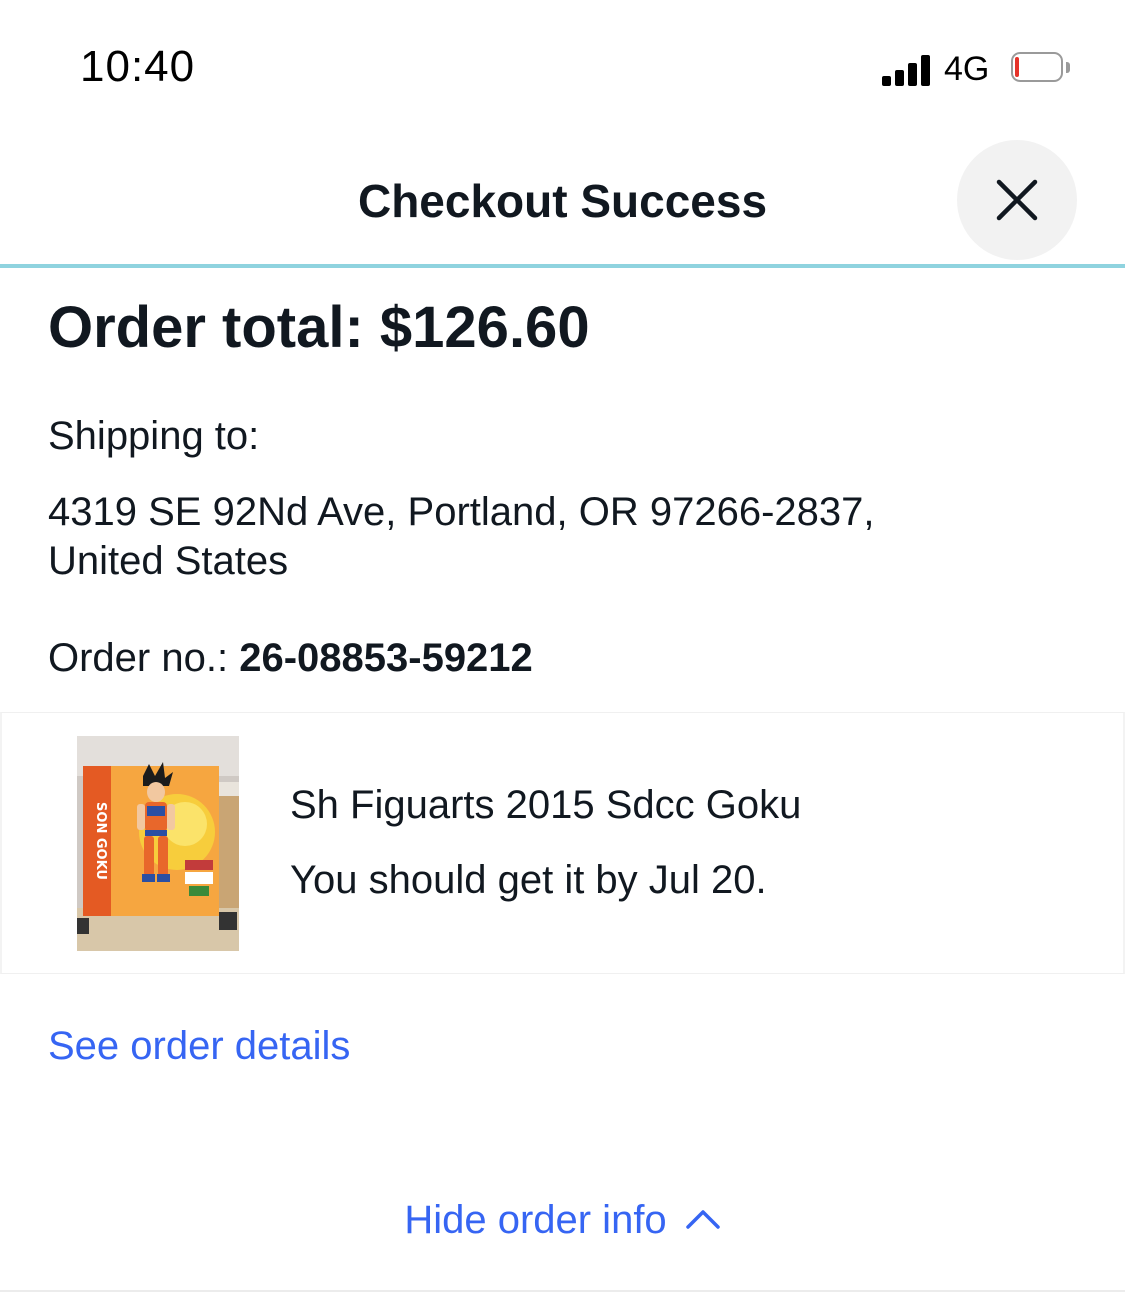  Describe the element at coordinates (535, 1220) in the screenshot. I see `hide-order-info-label: Hide order info` at that location.